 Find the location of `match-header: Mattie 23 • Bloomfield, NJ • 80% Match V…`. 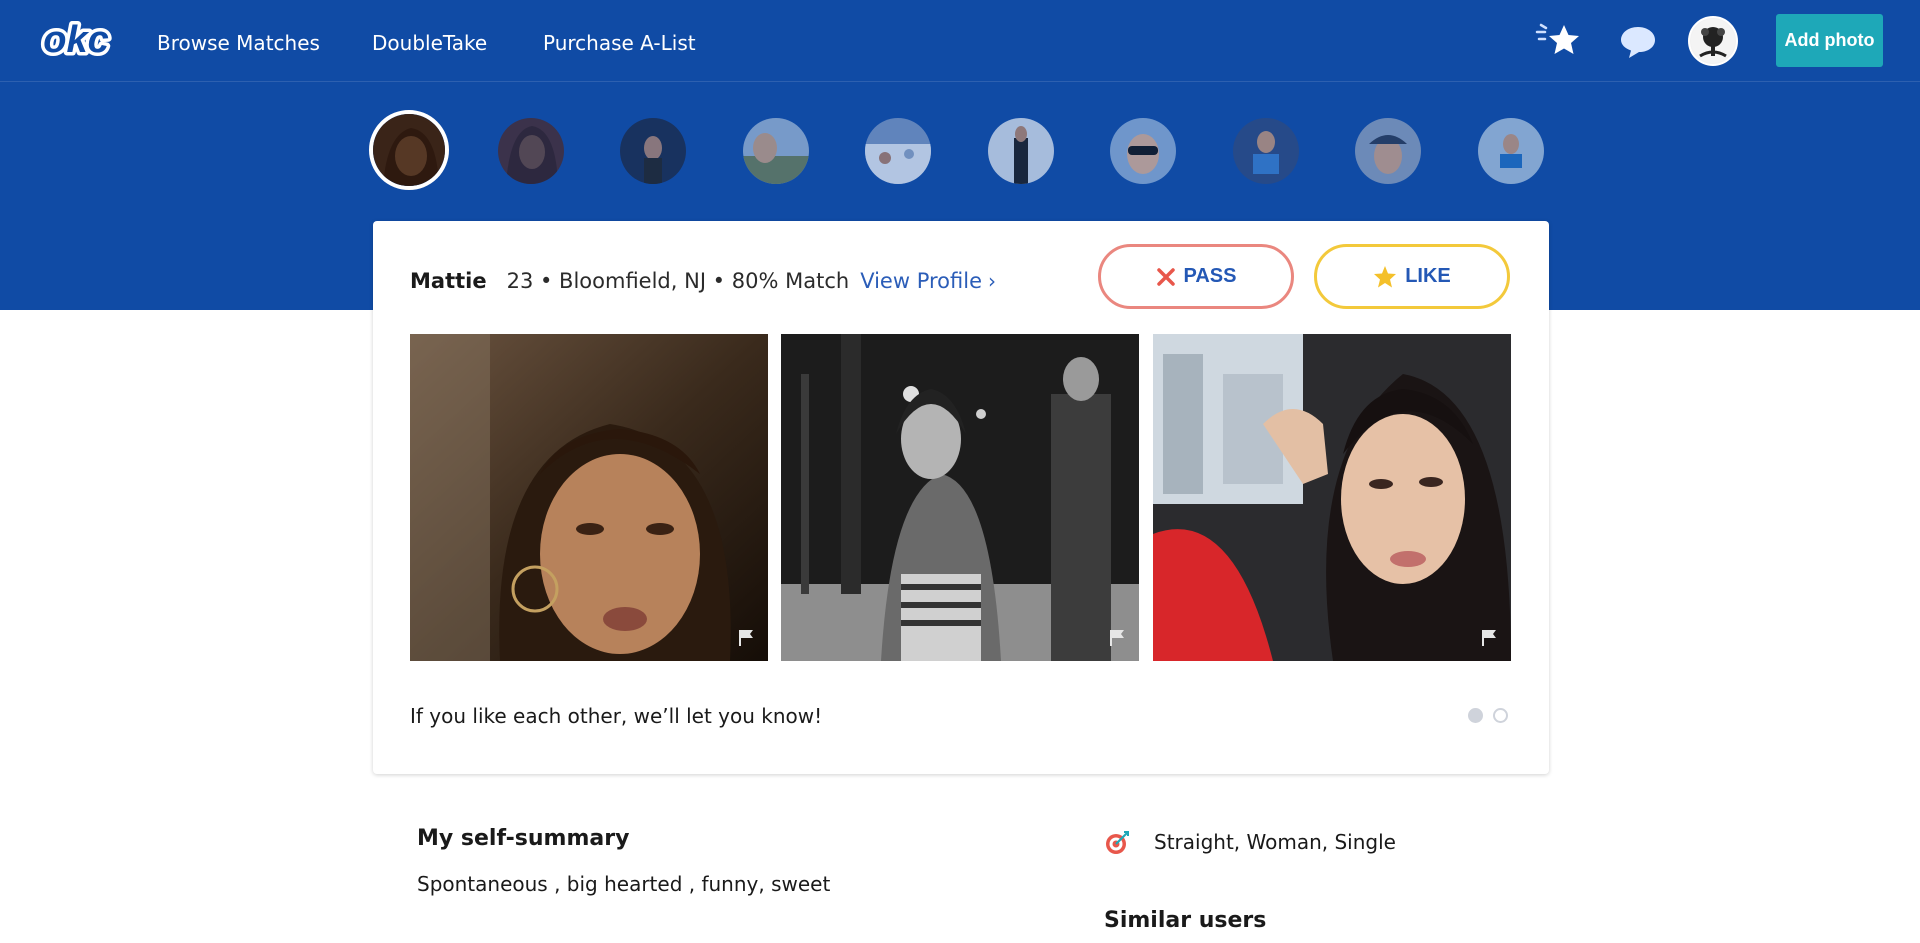

match-header: Mattie 23 • Bloomfield, NJ • 80% Match V… is located at coordinates (703, 281).